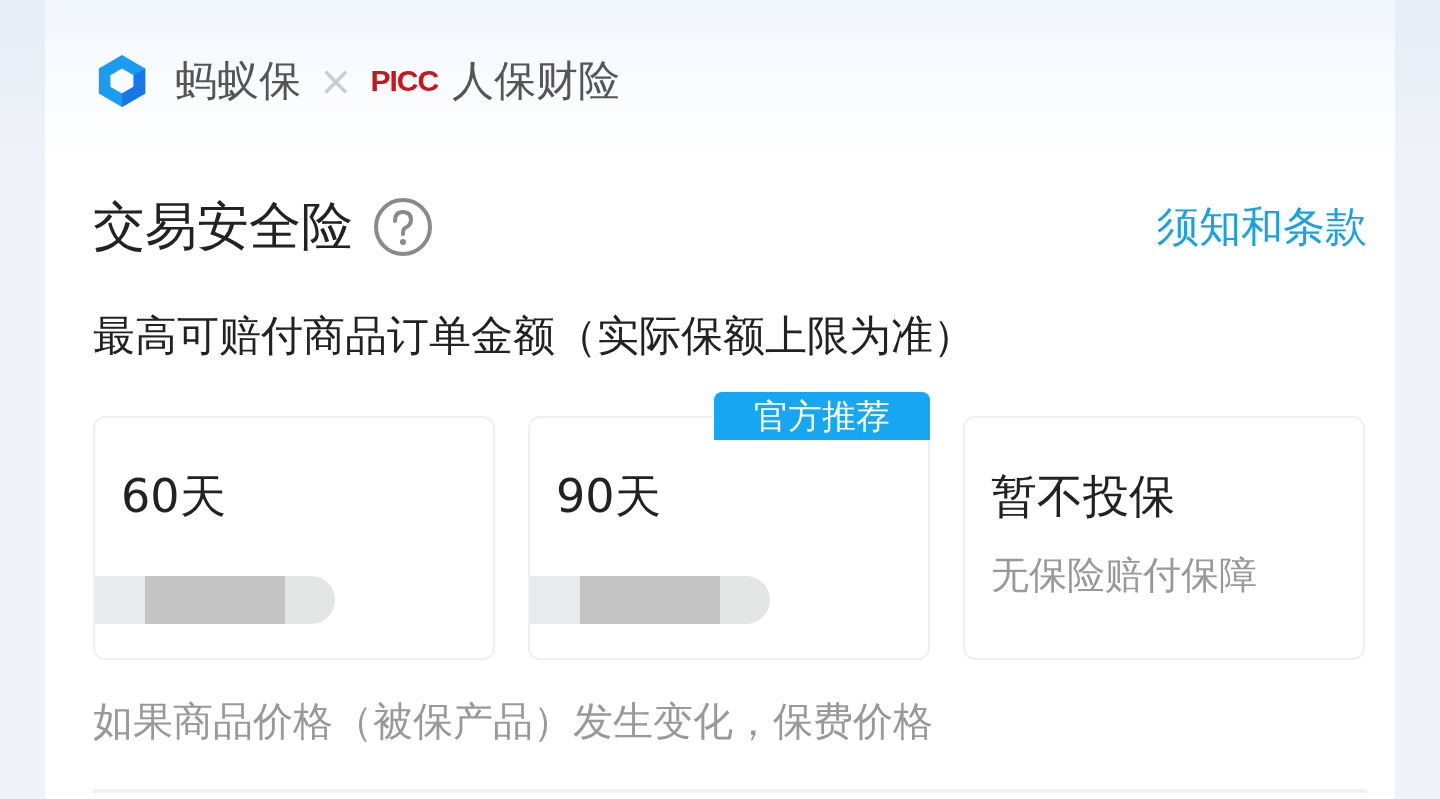  I want to click on partner-name: 人保财险, so click(536, 81).